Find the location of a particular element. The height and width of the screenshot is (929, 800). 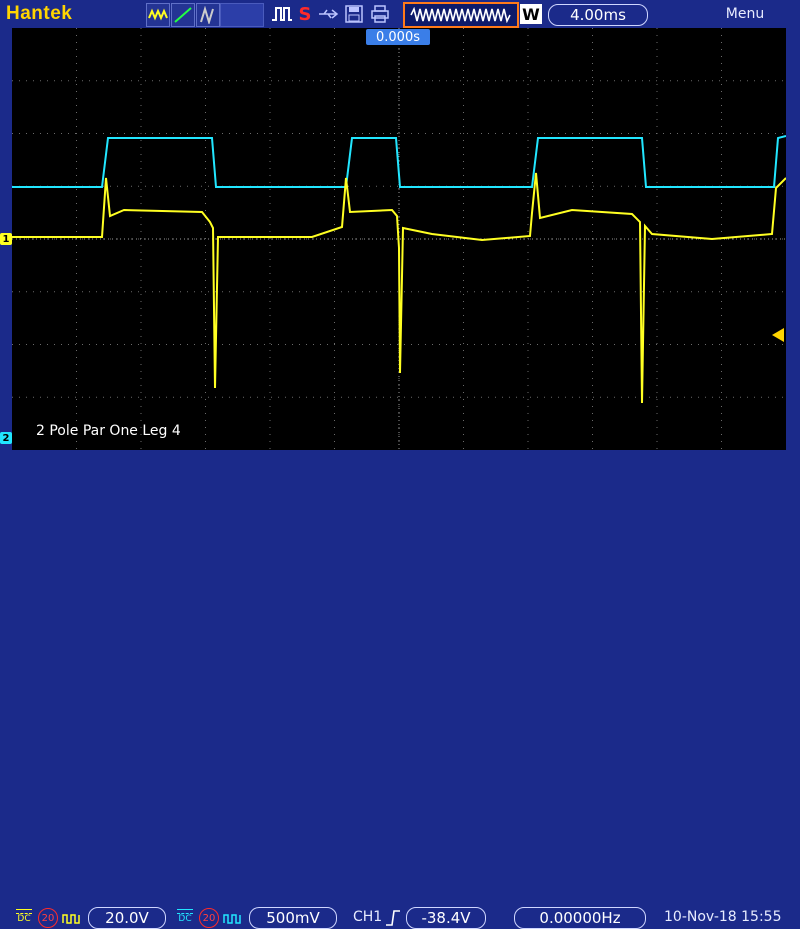

ch1-coupling-icon: DC is located at coordinates (24, 917).